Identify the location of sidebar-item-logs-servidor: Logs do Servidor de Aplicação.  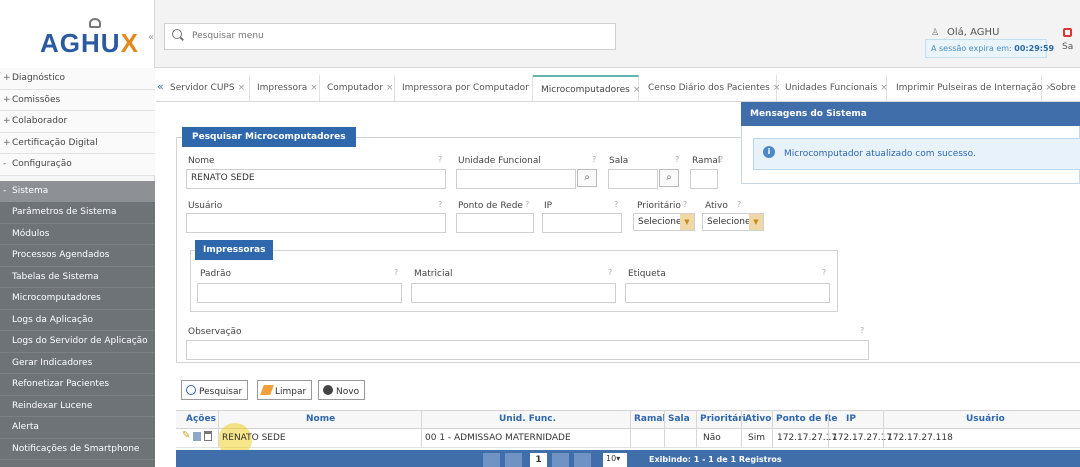
(77, 342).